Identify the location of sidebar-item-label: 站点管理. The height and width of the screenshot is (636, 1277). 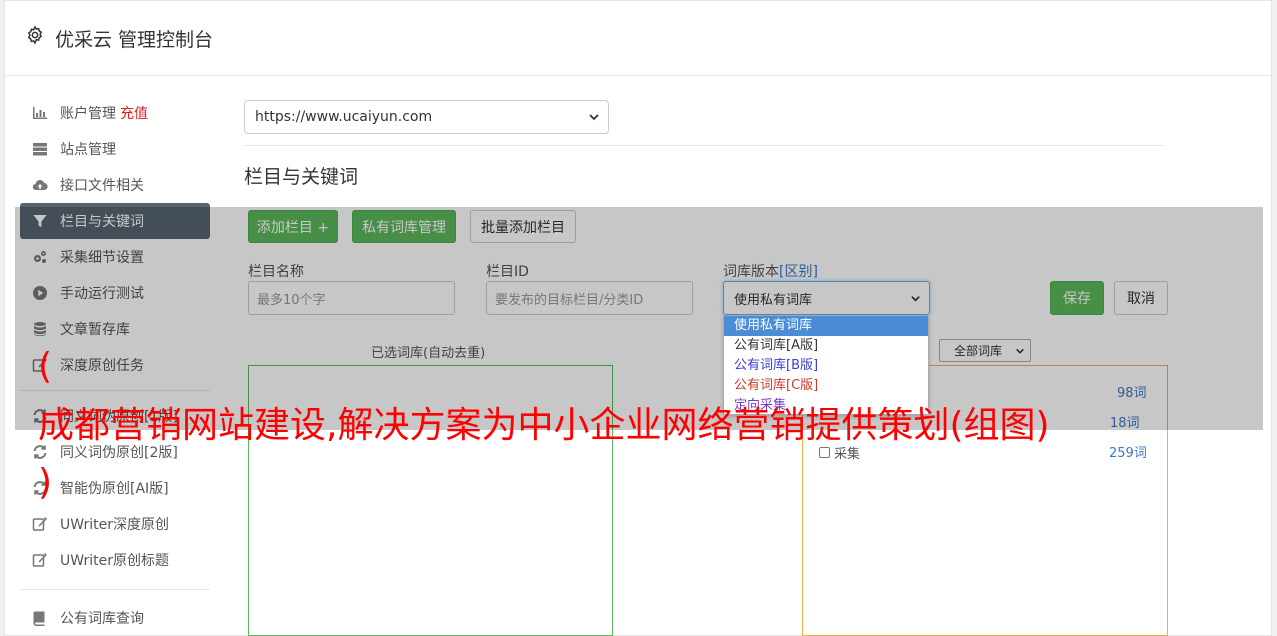
(88, 150).